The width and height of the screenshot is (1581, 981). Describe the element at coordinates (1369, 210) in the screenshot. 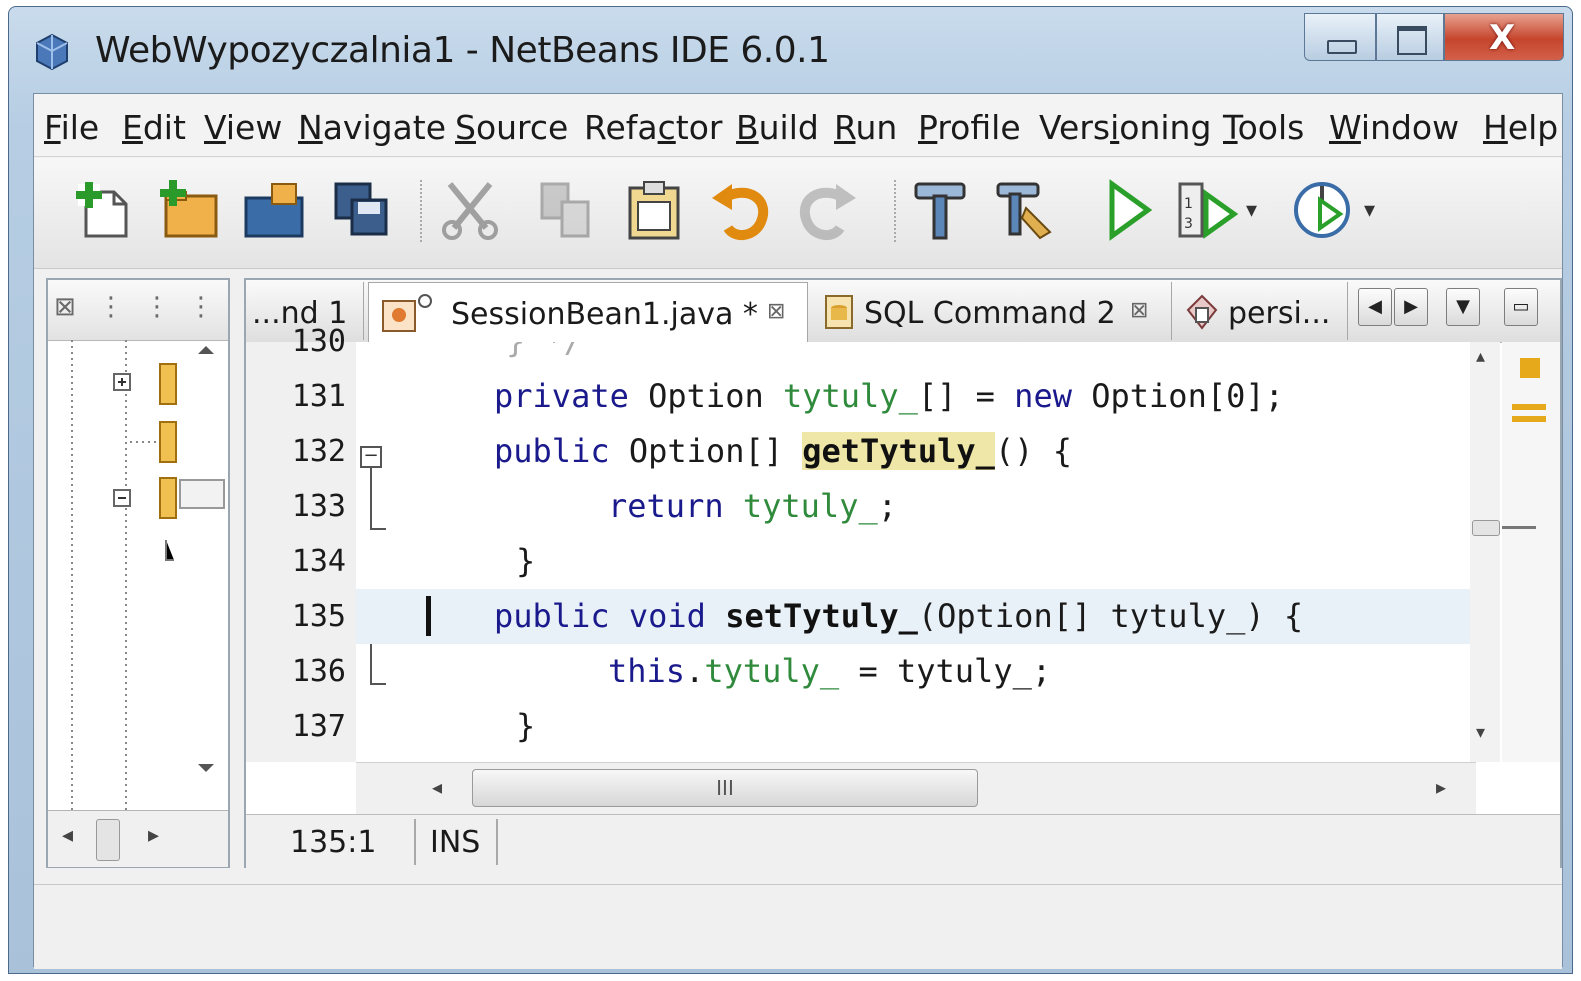

I see `profile-dropdown-icon: ▾` at that location.